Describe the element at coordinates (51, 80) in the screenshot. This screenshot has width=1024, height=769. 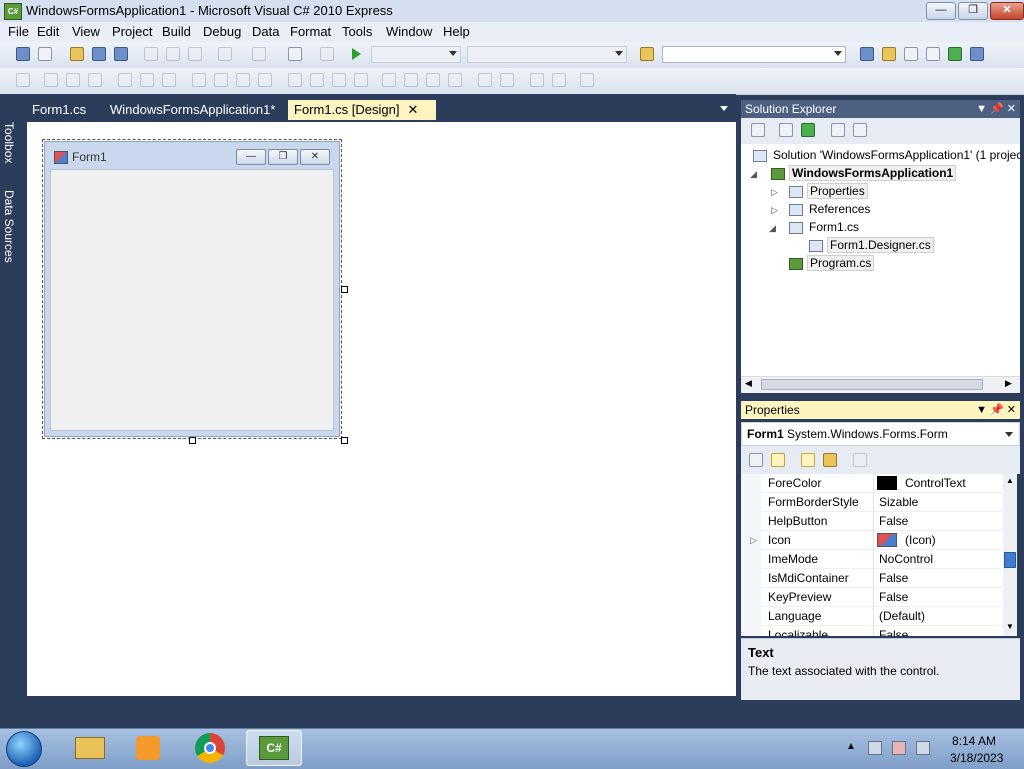
I see `align-lefts-icon` at that location.